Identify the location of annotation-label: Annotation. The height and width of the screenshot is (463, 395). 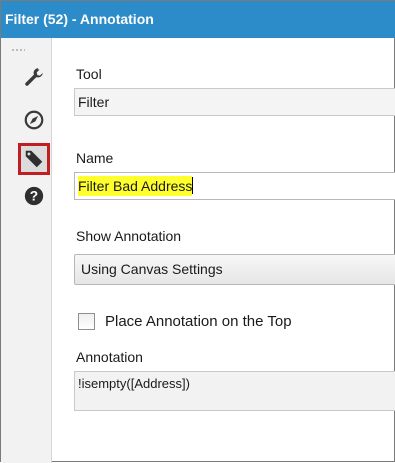
(109, 357).